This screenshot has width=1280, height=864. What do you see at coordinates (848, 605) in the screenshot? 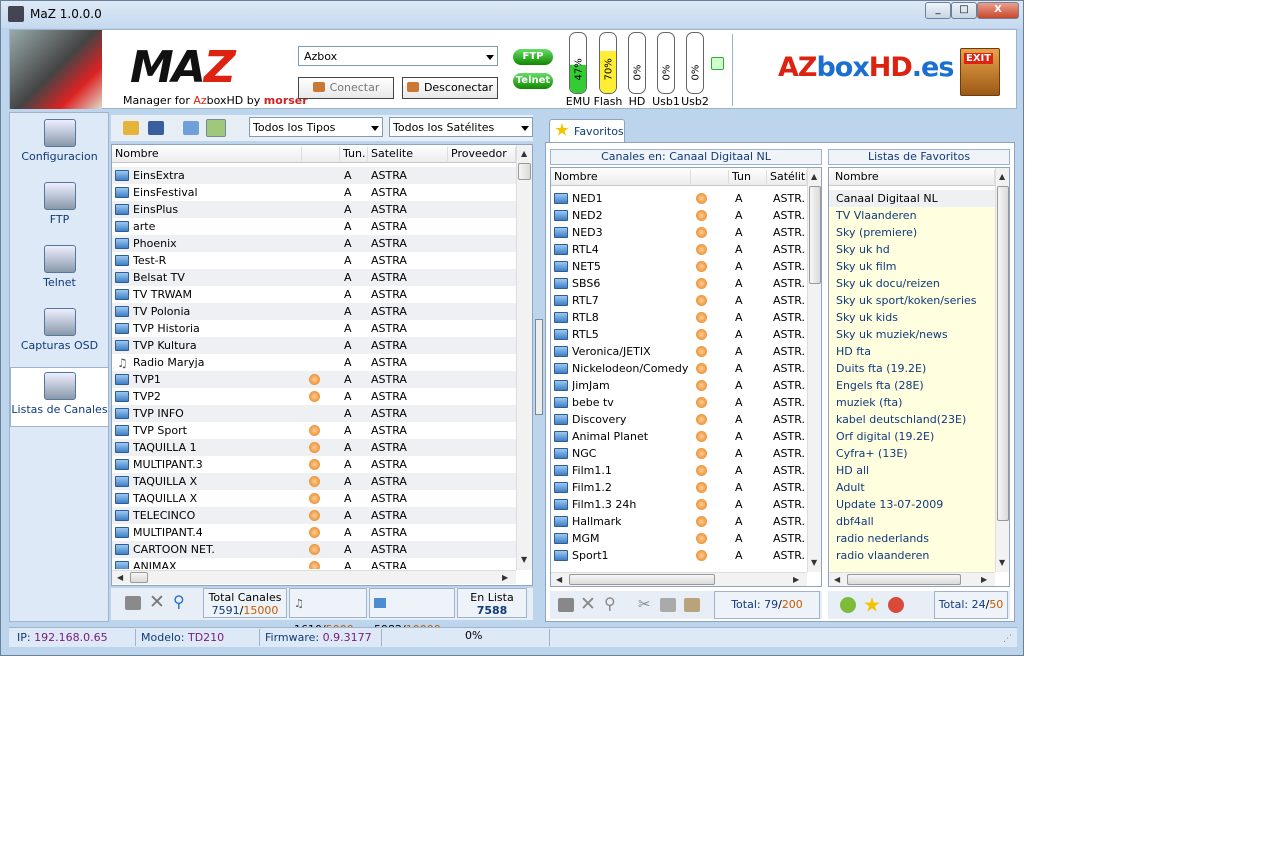
I see `add-list-icon` at bounding box center [848, 605].